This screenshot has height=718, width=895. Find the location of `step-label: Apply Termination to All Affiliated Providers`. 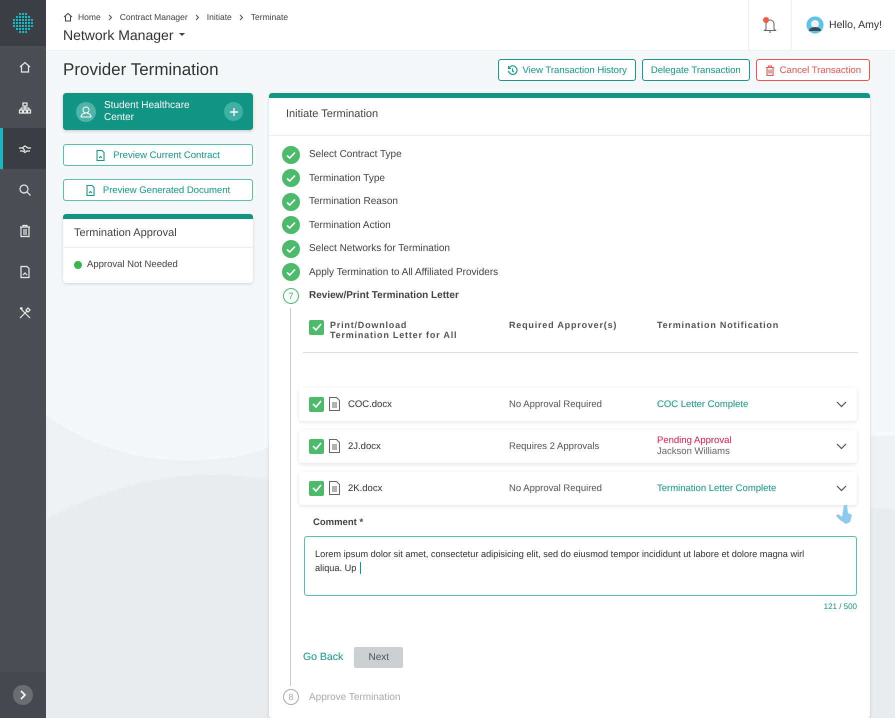

step-label: Apply Termination to All Affiliated Providers is located at coordinates (403, 272).